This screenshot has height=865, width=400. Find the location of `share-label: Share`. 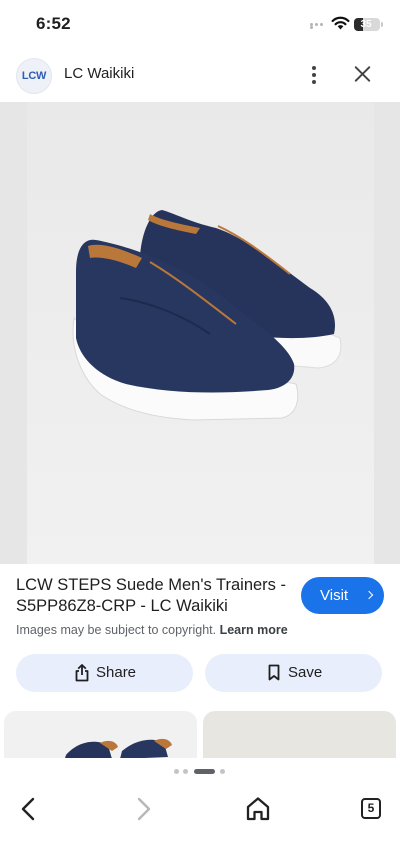

share-label: Share is located at coordinates (116, 672).